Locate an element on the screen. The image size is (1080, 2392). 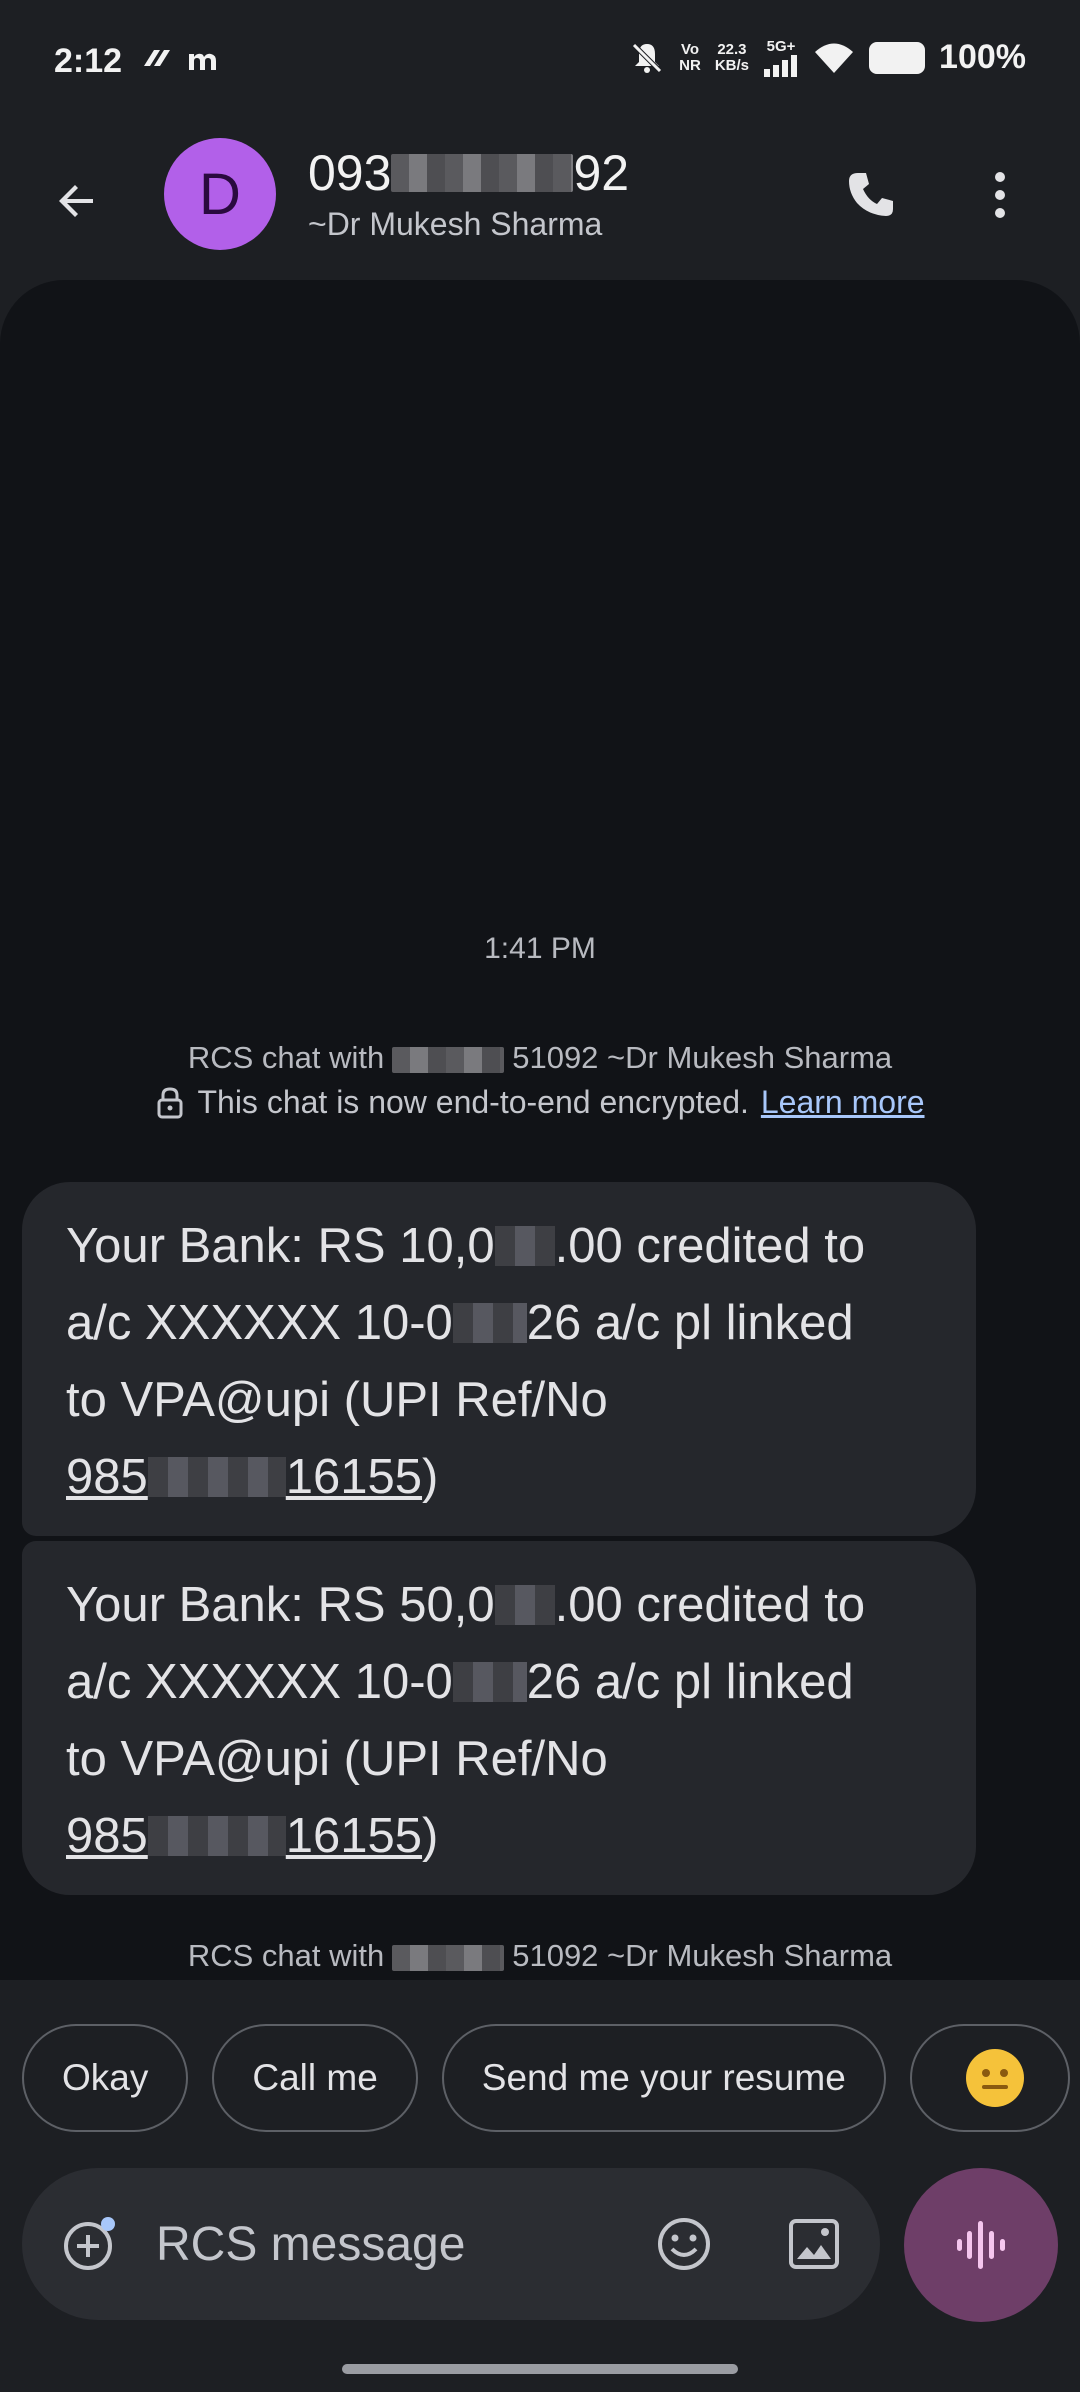
lock-icon is located at coordinates (170, 1102).